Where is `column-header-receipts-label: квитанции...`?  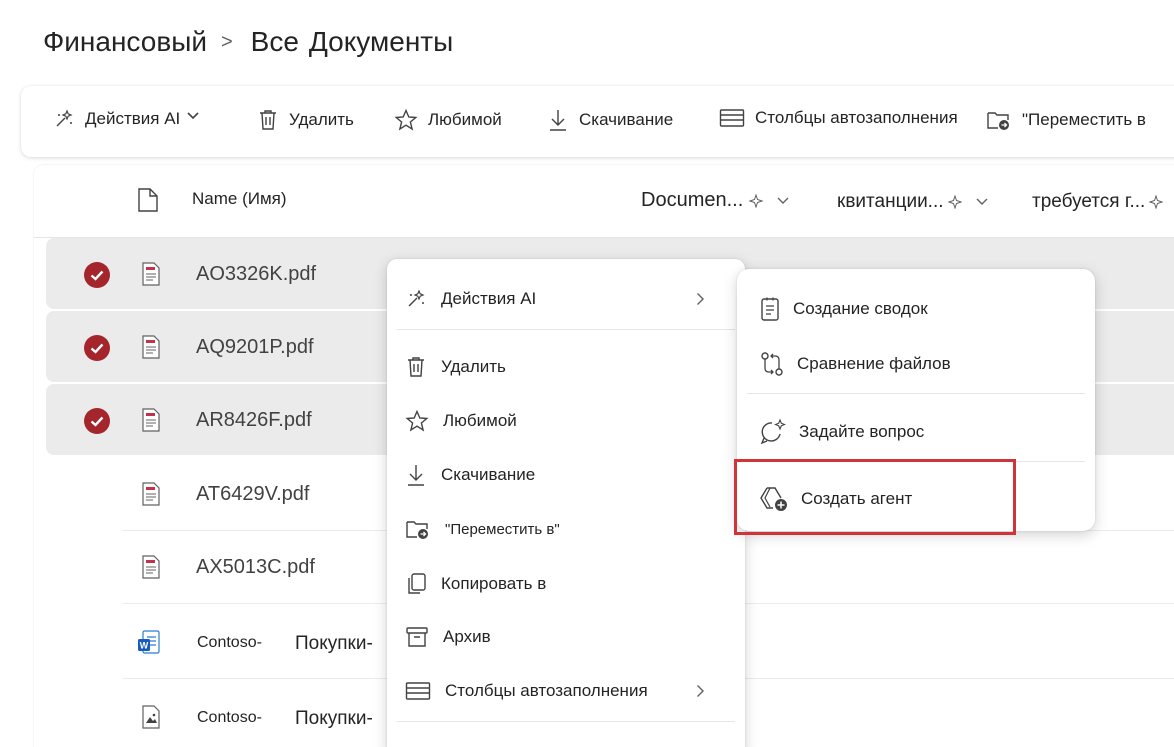 column-header-receipts-label: квитанции... is located at coordinates (890, 201).